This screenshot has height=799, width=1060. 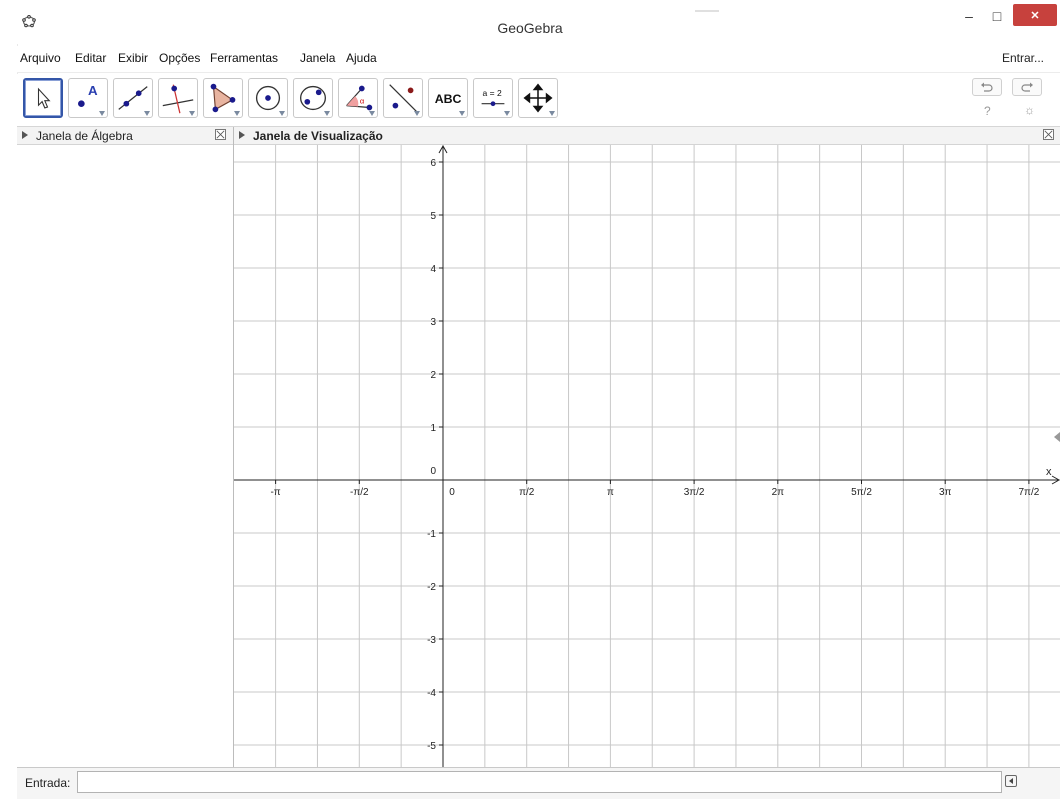 What do you see at coordinates (431, 746) in the screenshot?
I see `y-tick-label: -5` at bounding box center [431, 746].